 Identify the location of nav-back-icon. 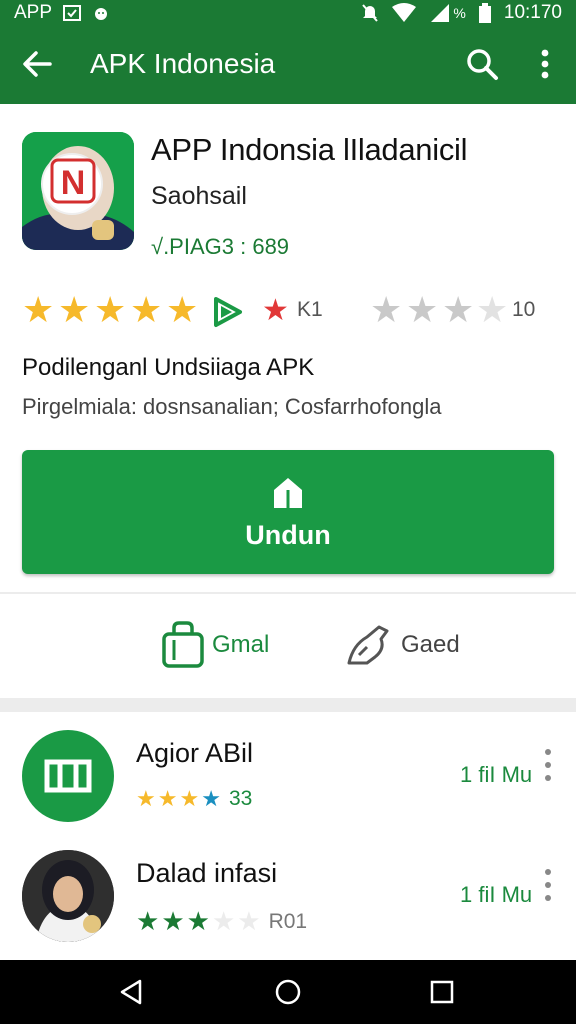
(131, 992).